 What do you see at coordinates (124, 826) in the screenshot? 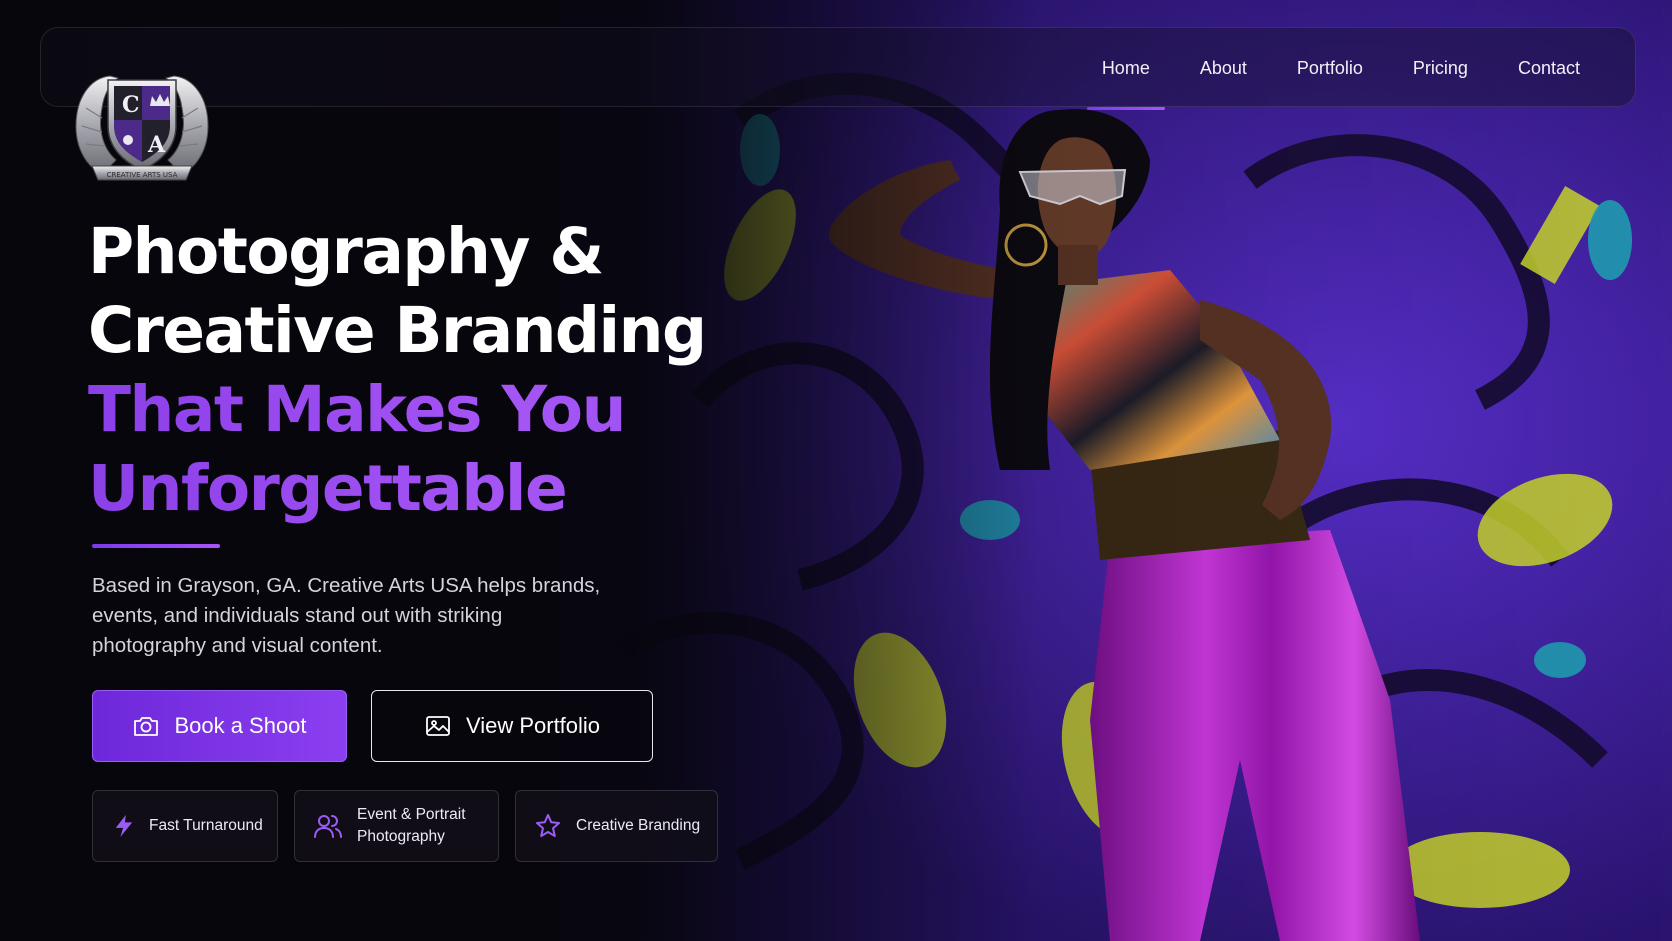
I see `lightning-icon` at bounding box center [124, 826].